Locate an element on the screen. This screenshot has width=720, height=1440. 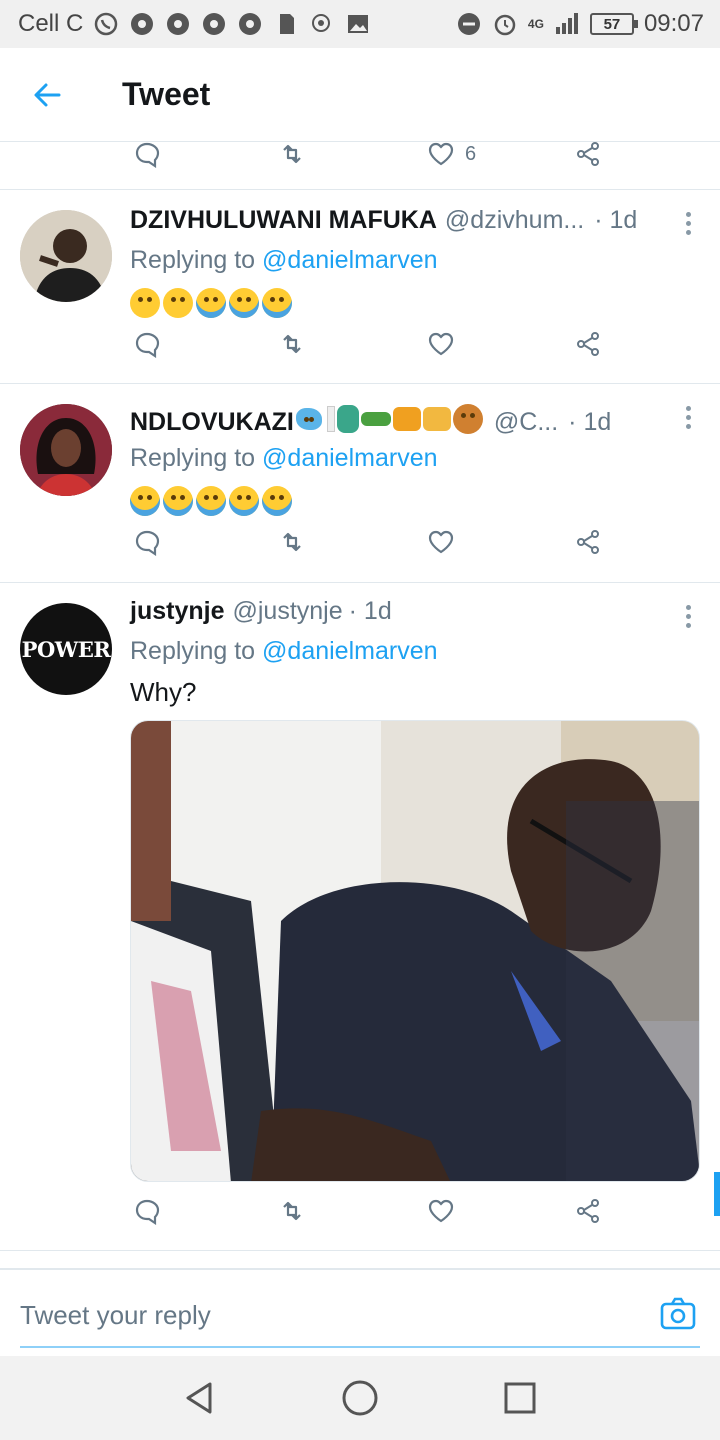
clock: 09:07 is located at coordinates (673, 23).